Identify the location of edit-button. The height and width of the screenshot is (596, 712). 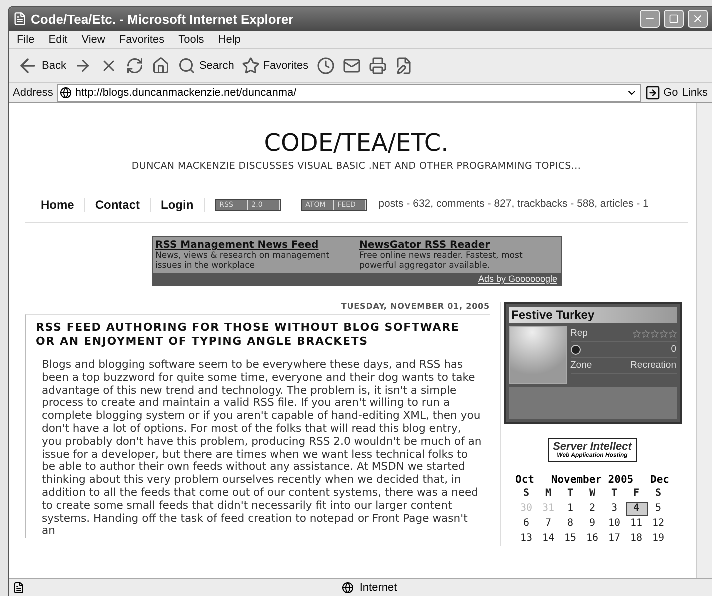
(403, 65).